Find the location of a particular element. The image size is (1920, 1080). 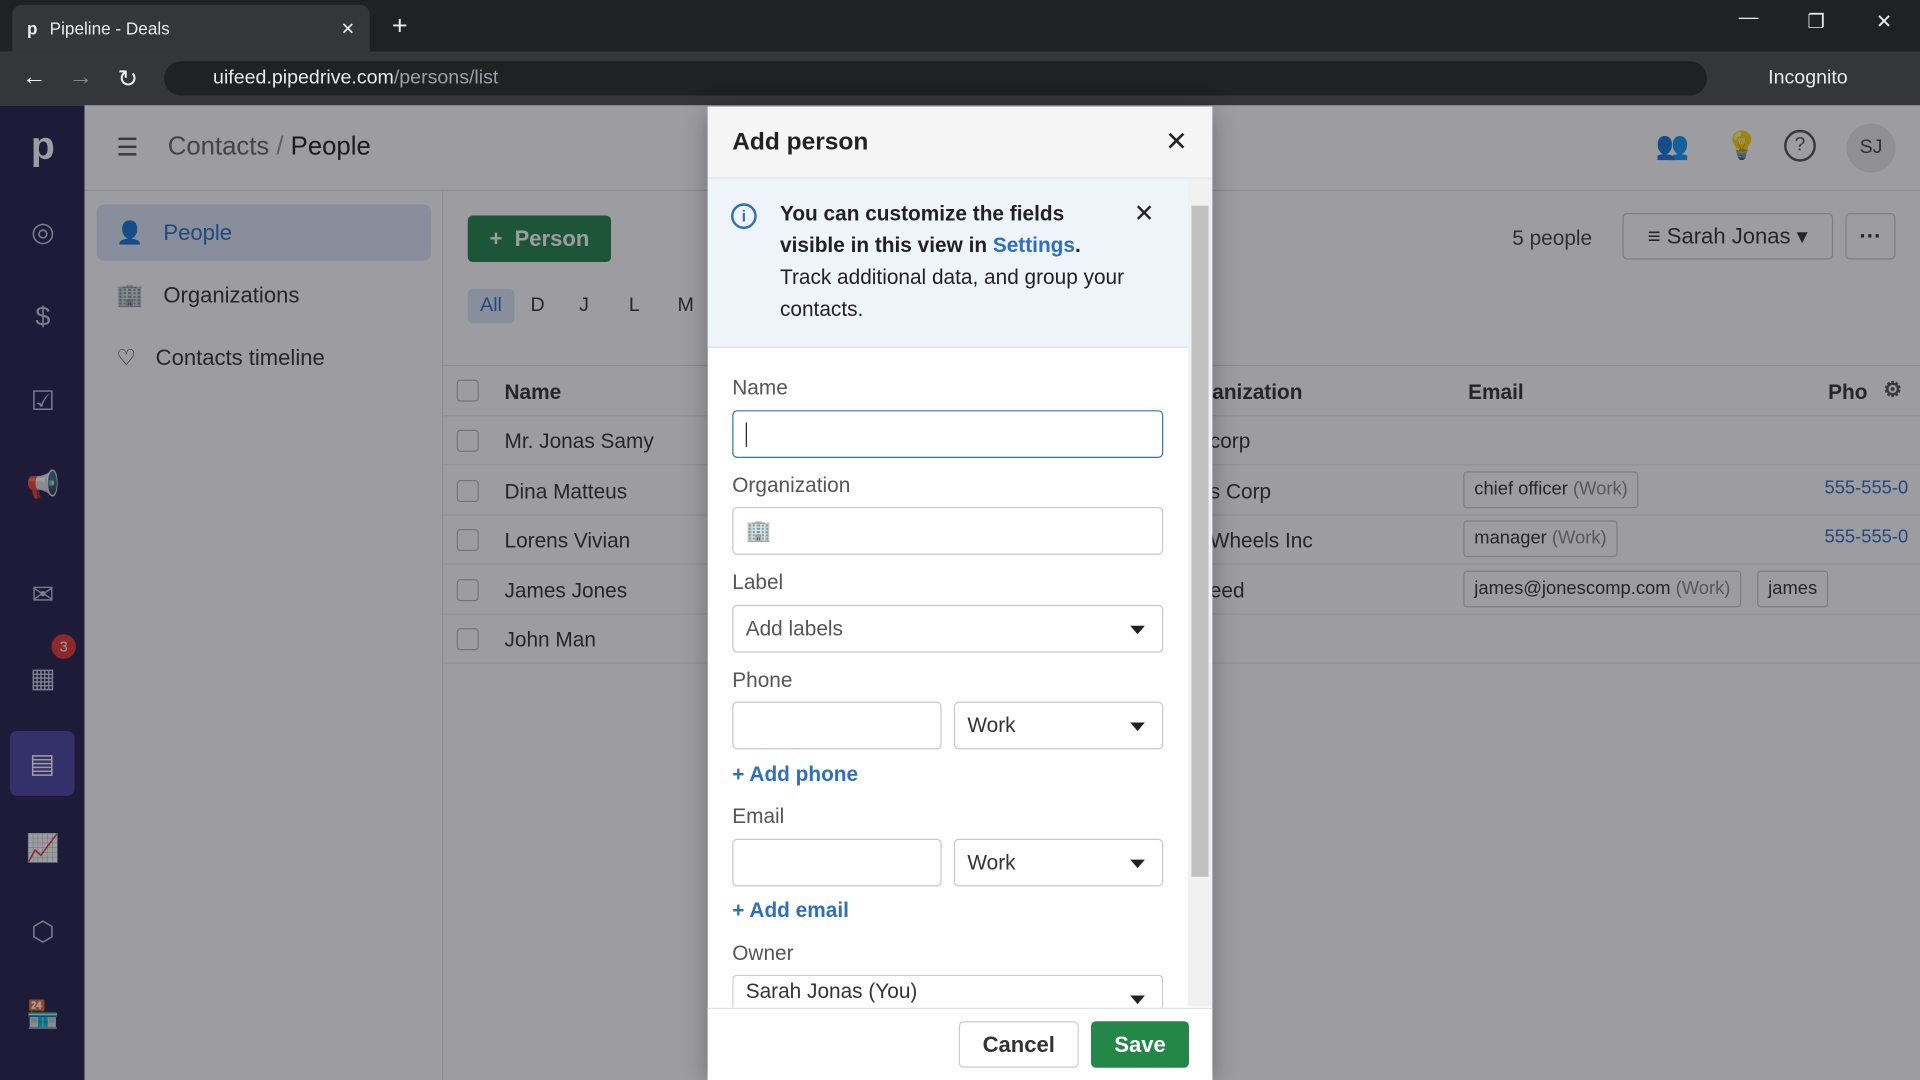

restore-icon: ❐ is located at coordinates (1816, 22).